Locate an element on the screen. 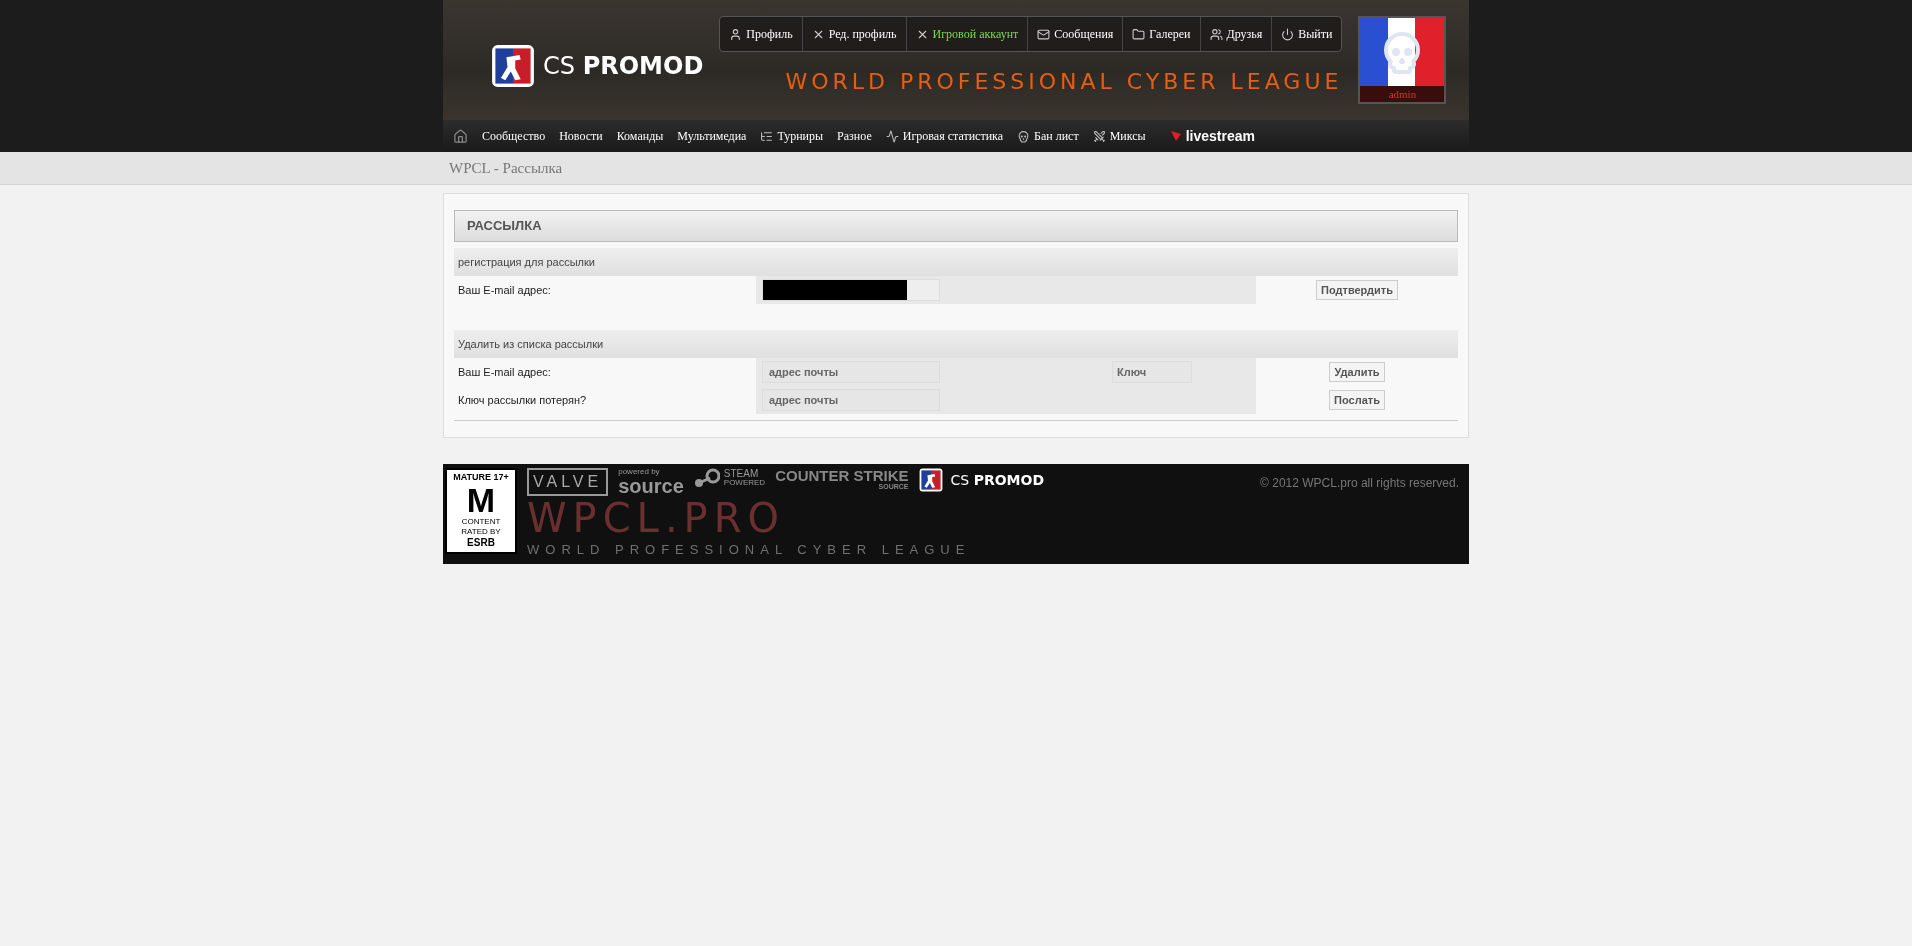 The width and height of the screenshot is (1912, 946). user-menu-link: Сообщения is located at coordinates (1075, 34).